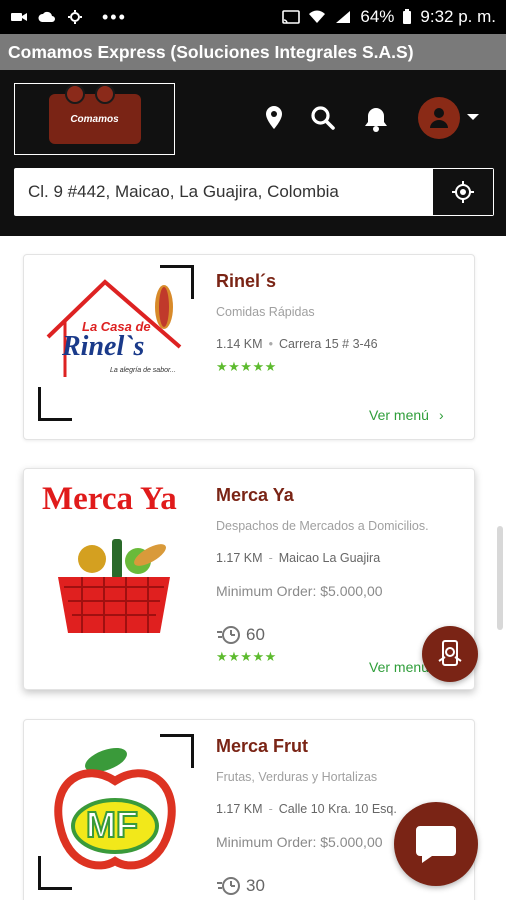  I want to click on delivery-address: Cl. 9 #442, Maicao, La Guajira, Colombia, so click(223, 192).